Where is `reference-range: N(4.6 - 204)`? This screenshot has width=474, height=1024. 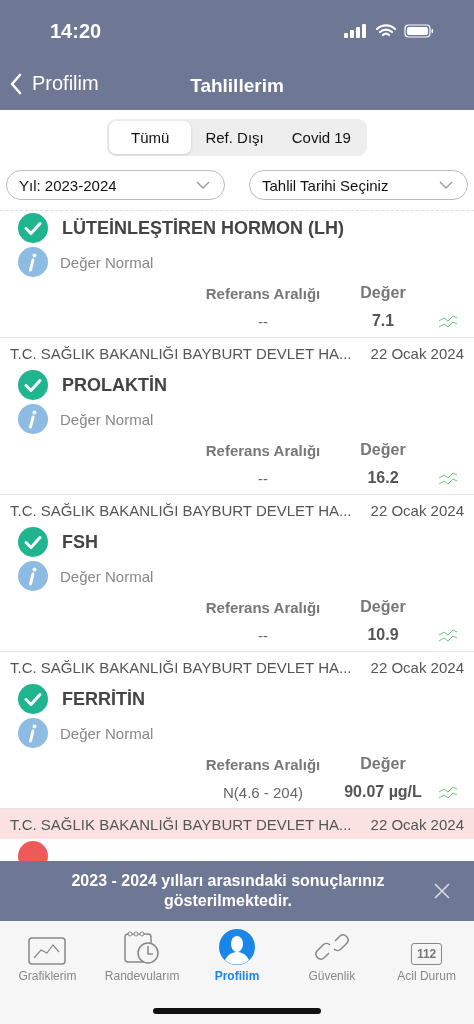
reference-range: N(4.6 - 204) is located at coordinates (262, 792).